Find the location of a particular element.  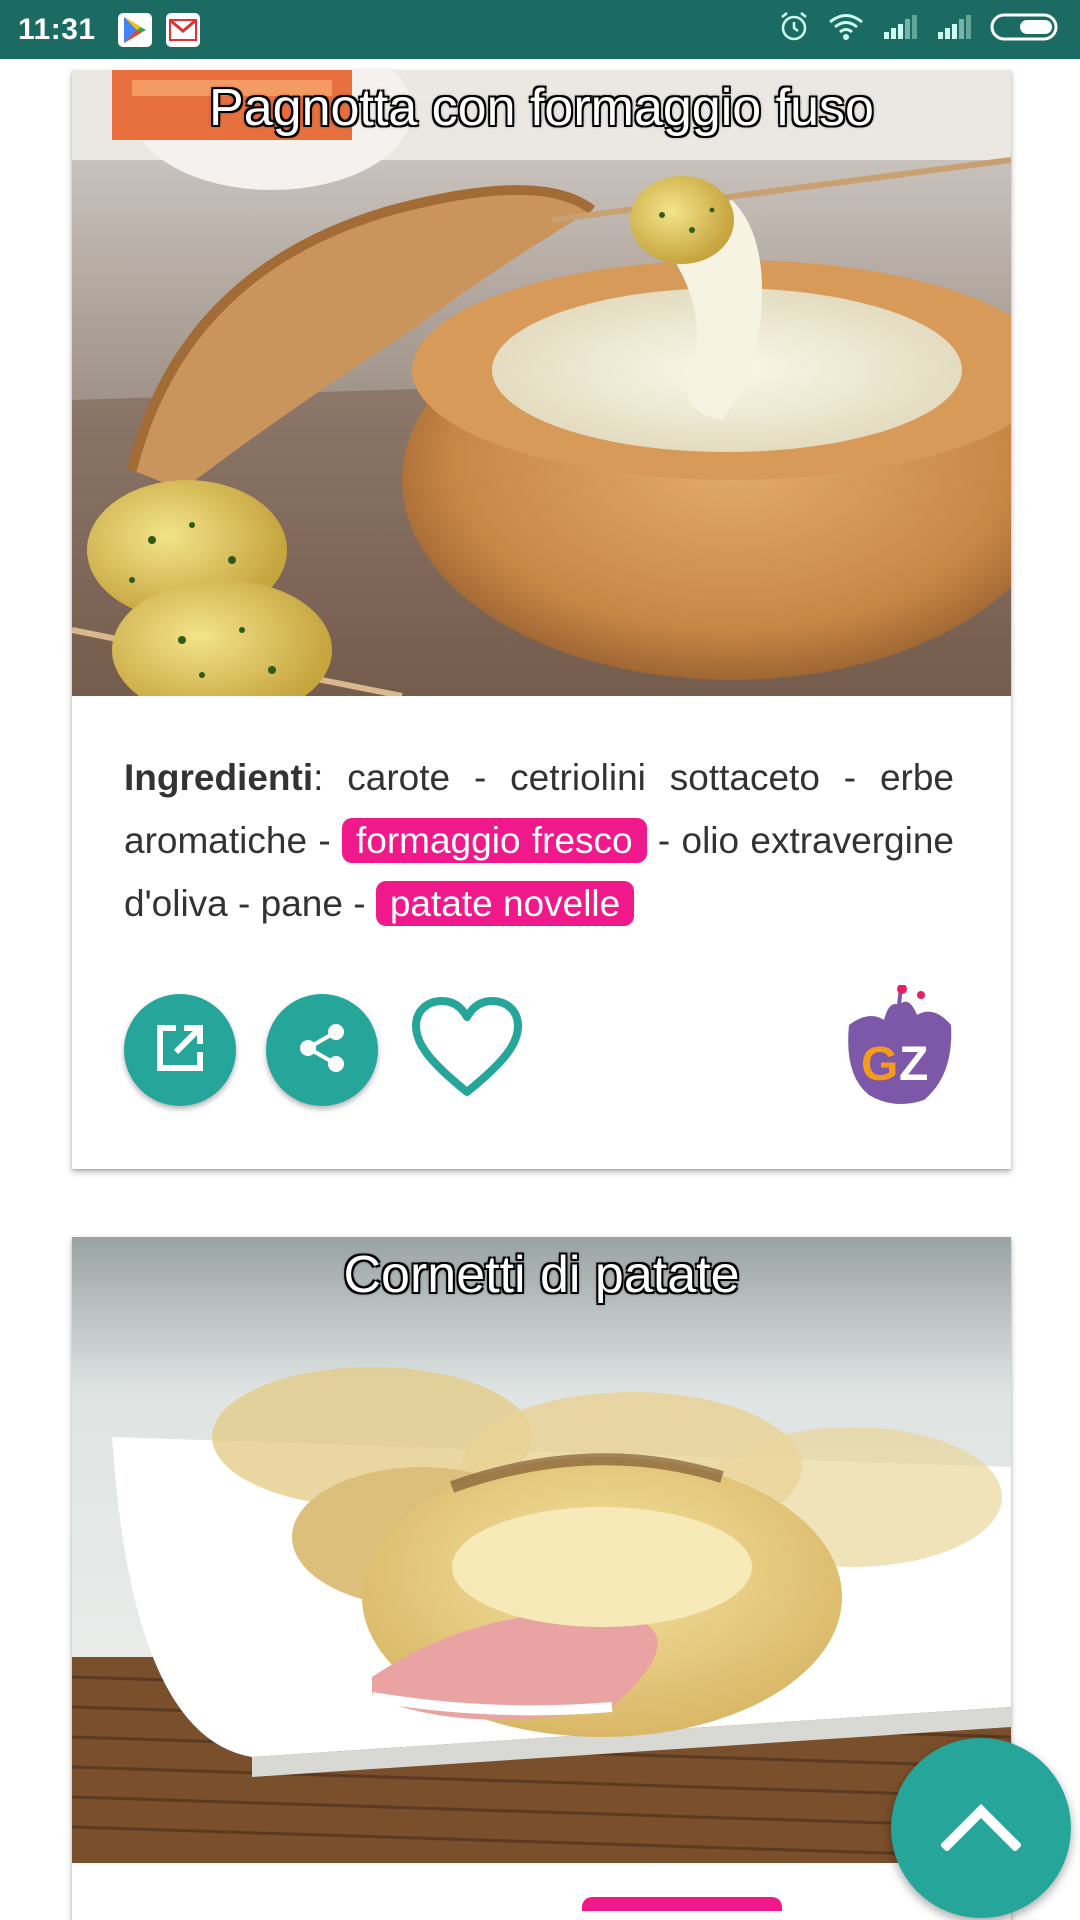

wifi-icon is located at coordinates (846, 29).